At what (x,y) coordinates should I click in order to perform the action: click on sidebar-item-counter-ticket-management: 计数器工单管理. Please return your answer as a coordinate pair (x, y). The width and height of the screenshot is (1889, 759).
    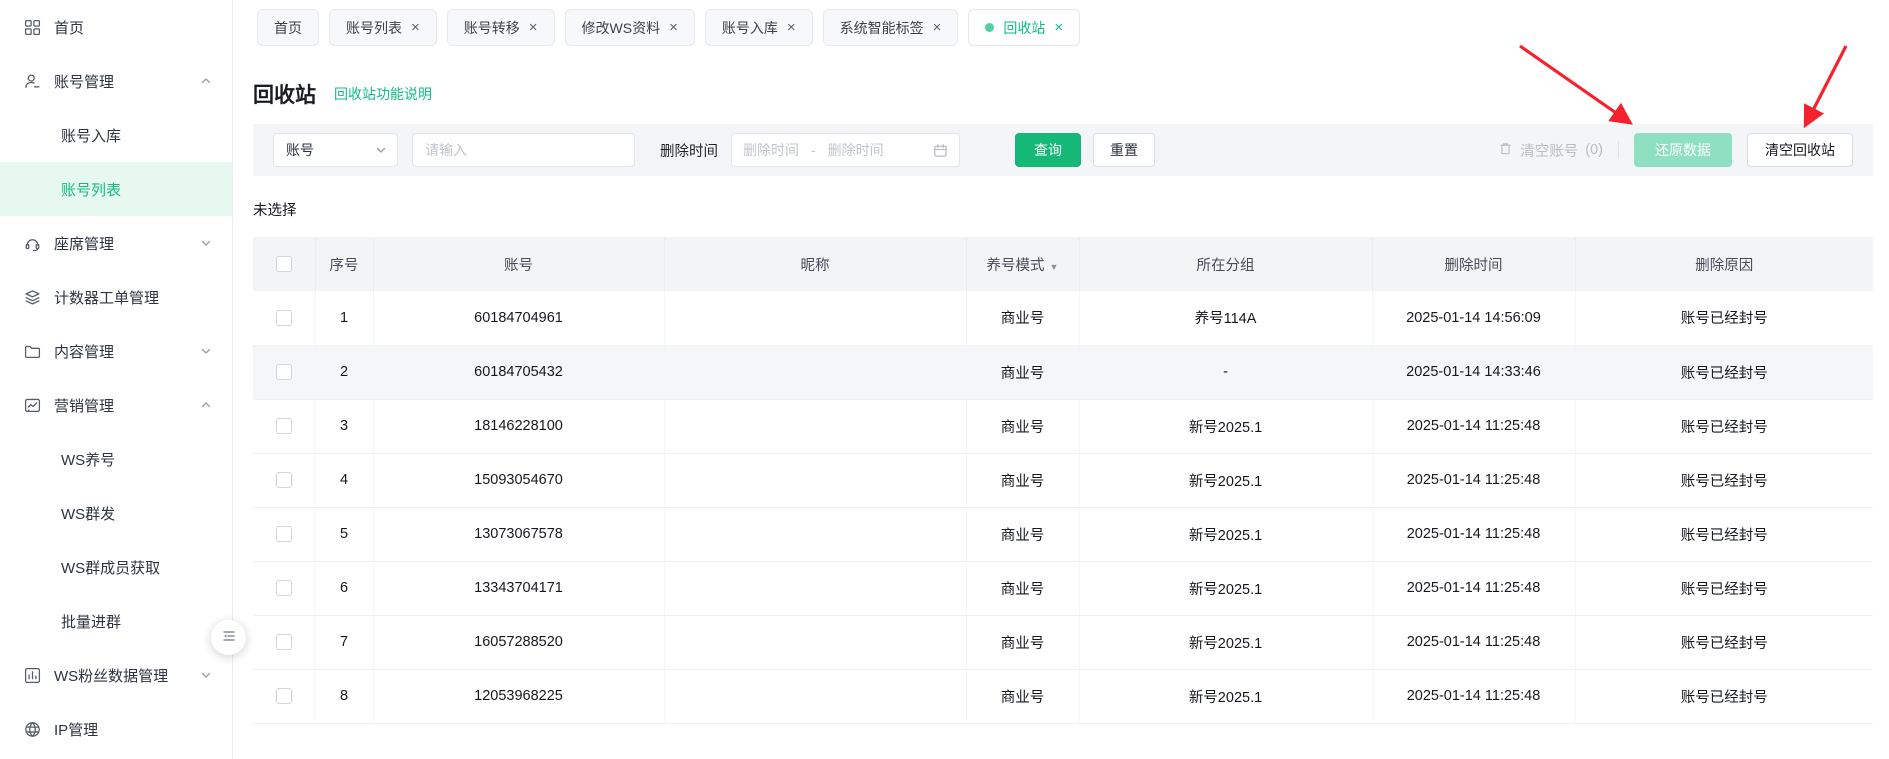
    Looking at the image, I should click on (116, 297).